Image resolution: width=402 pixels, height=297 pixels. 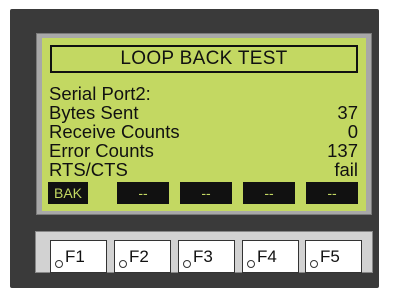 What do you see at coordinates (88, 169) in the screenshot?
I see `row-label-rts-cts: RTS/CTS` at bounding box center [88, 169].